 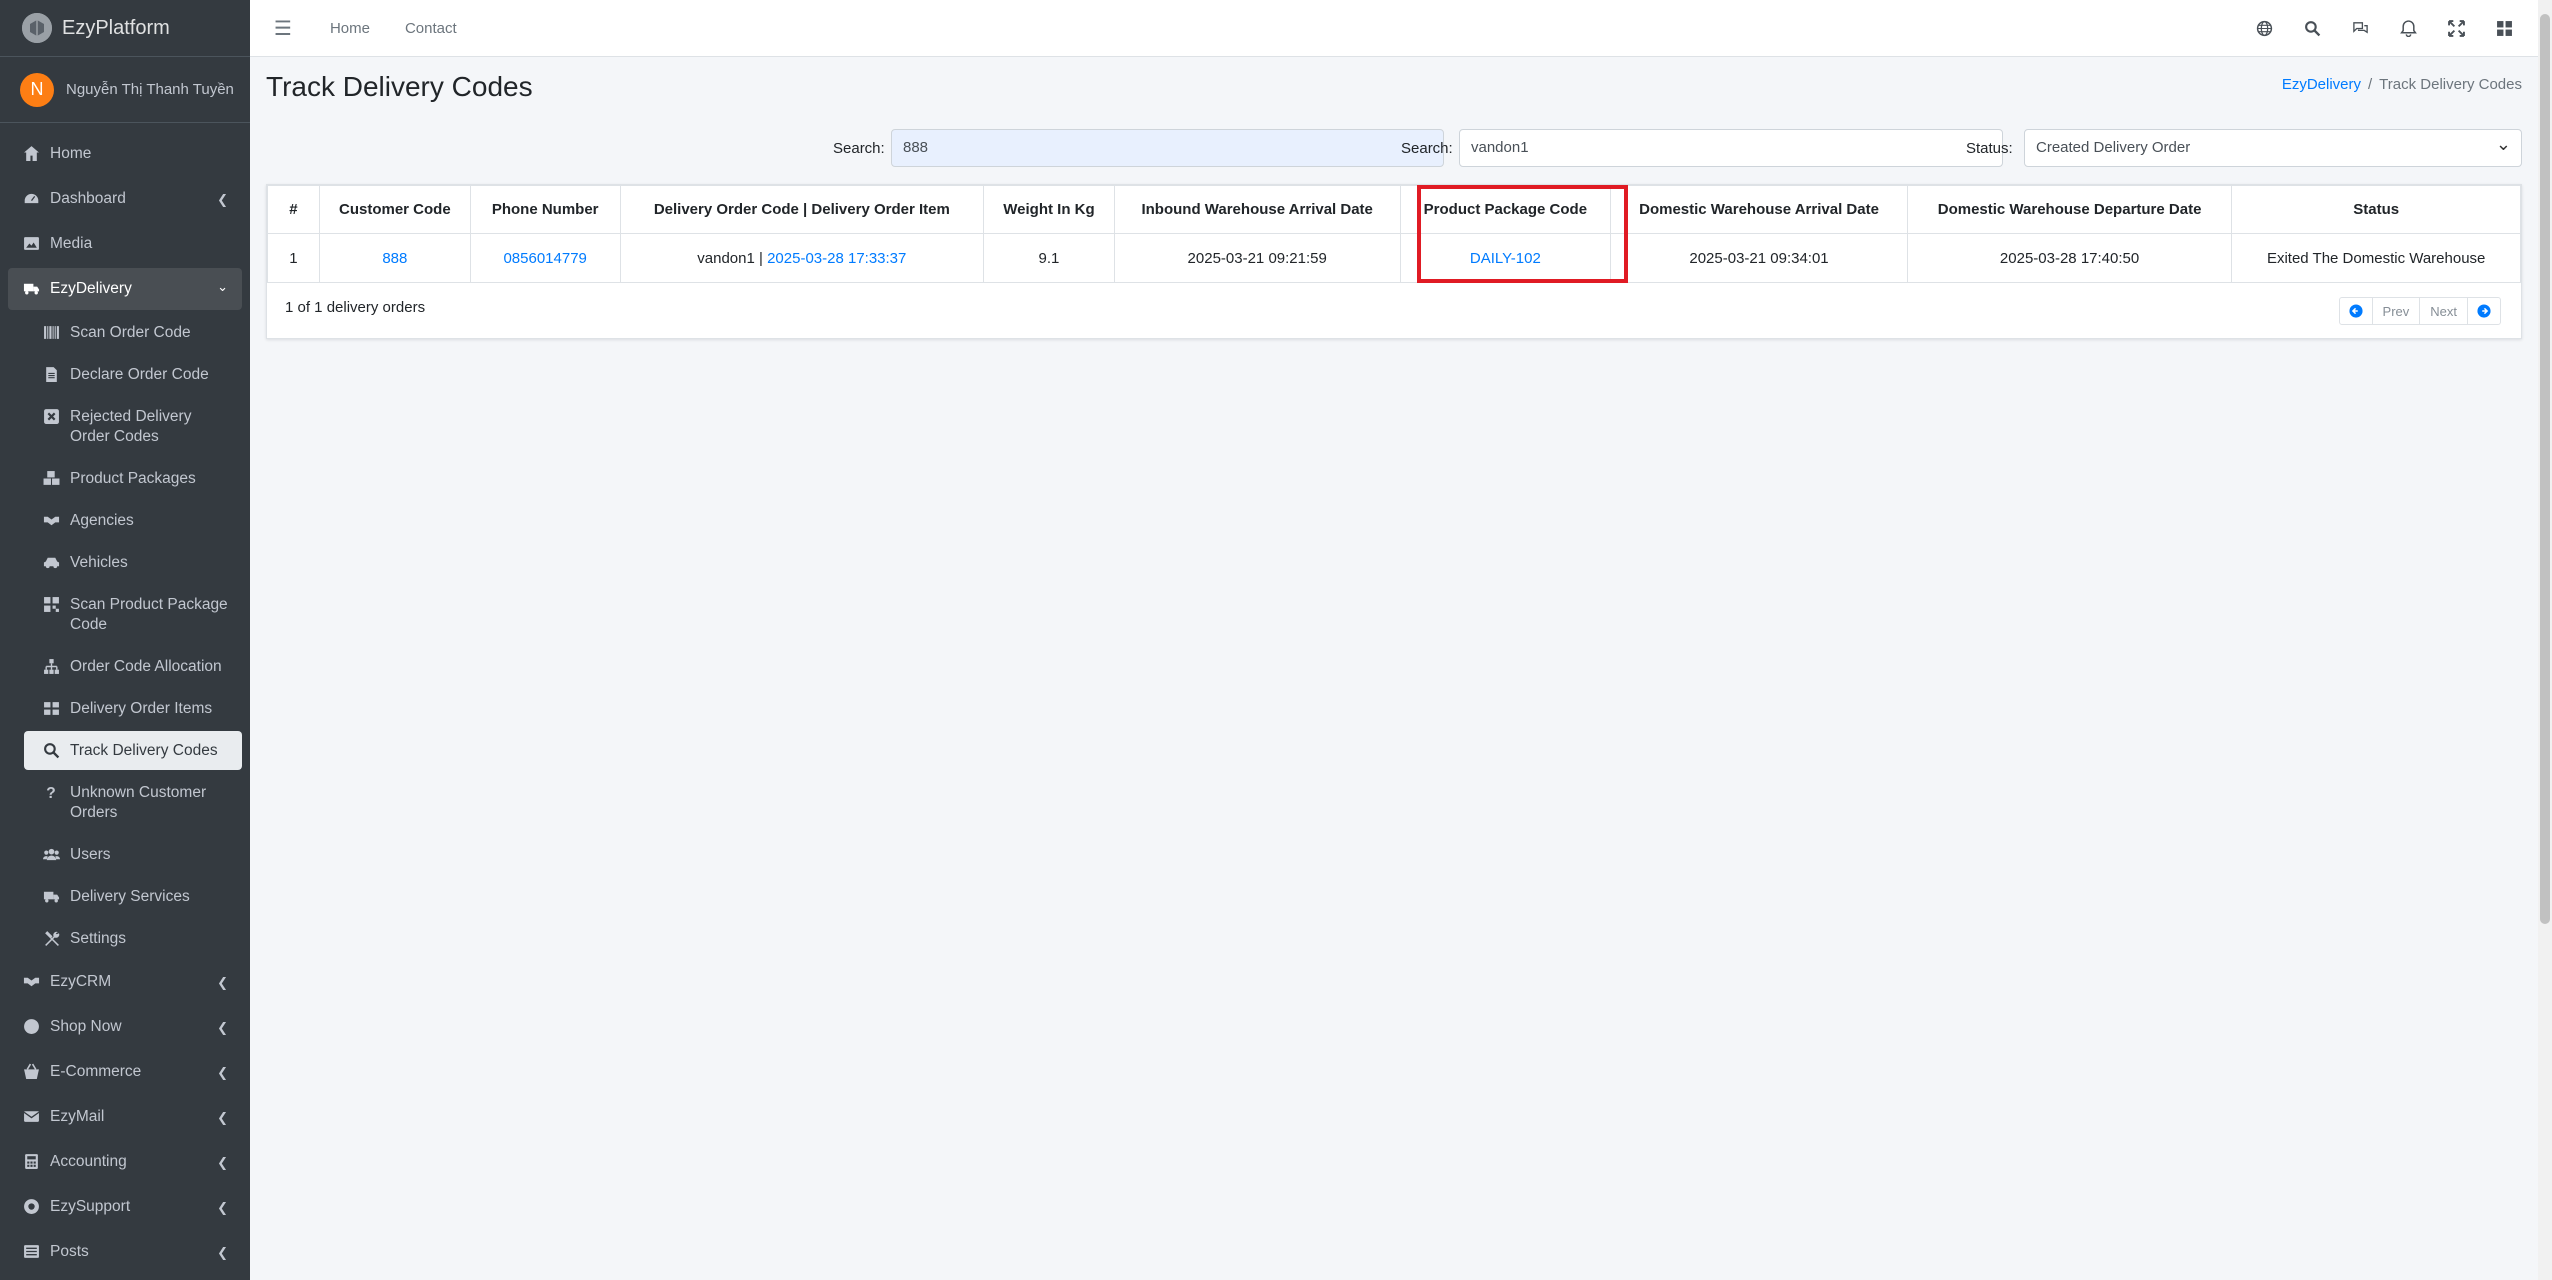 I want to click on package-code-link: DAILY-102, so click(x=1505, y=258).